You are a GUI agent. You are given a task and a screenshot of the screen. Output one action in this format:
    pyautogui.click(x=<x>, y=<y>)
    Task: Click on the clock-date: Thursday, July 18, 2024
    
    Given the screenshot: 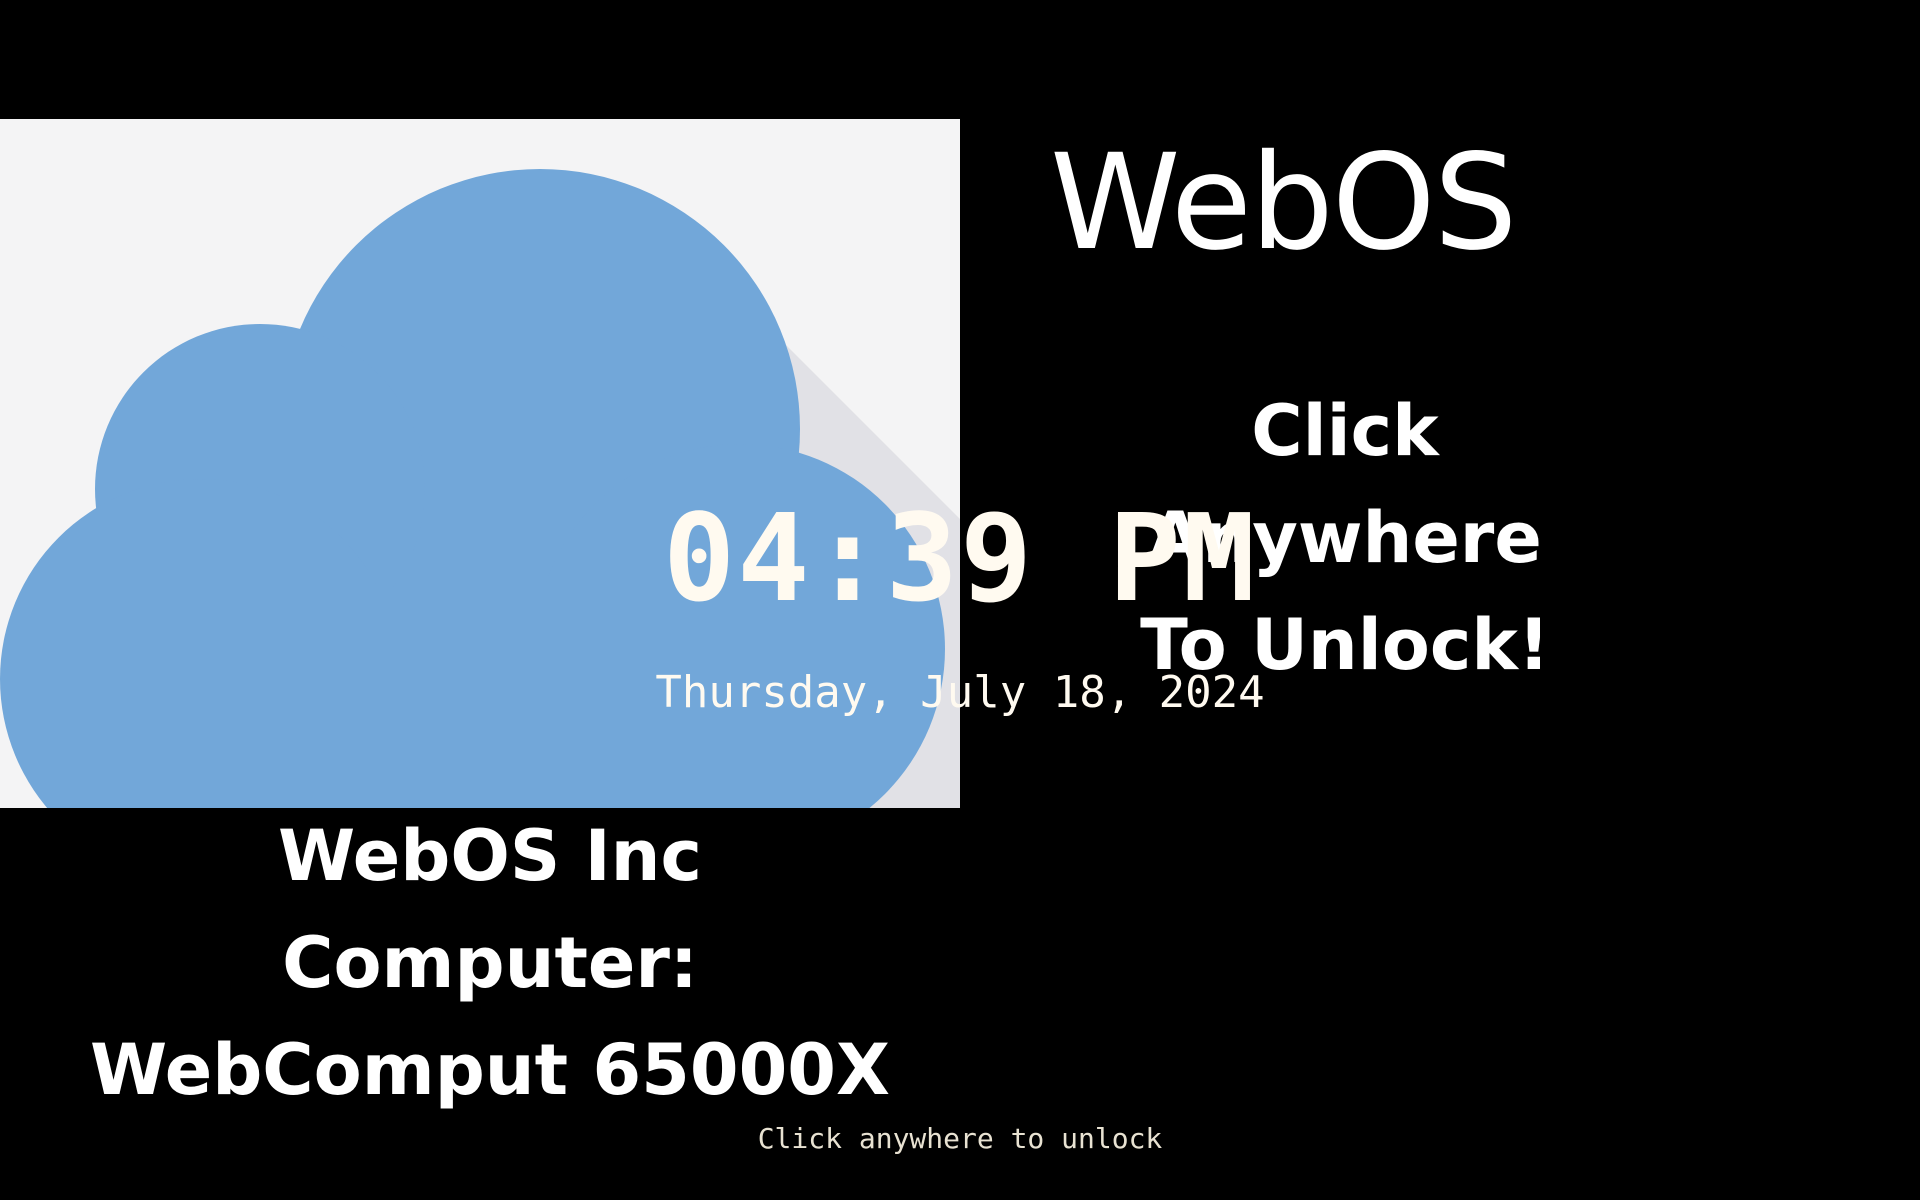 What is the action you would take?
    pyautogui.click(x=960, y=692)
    